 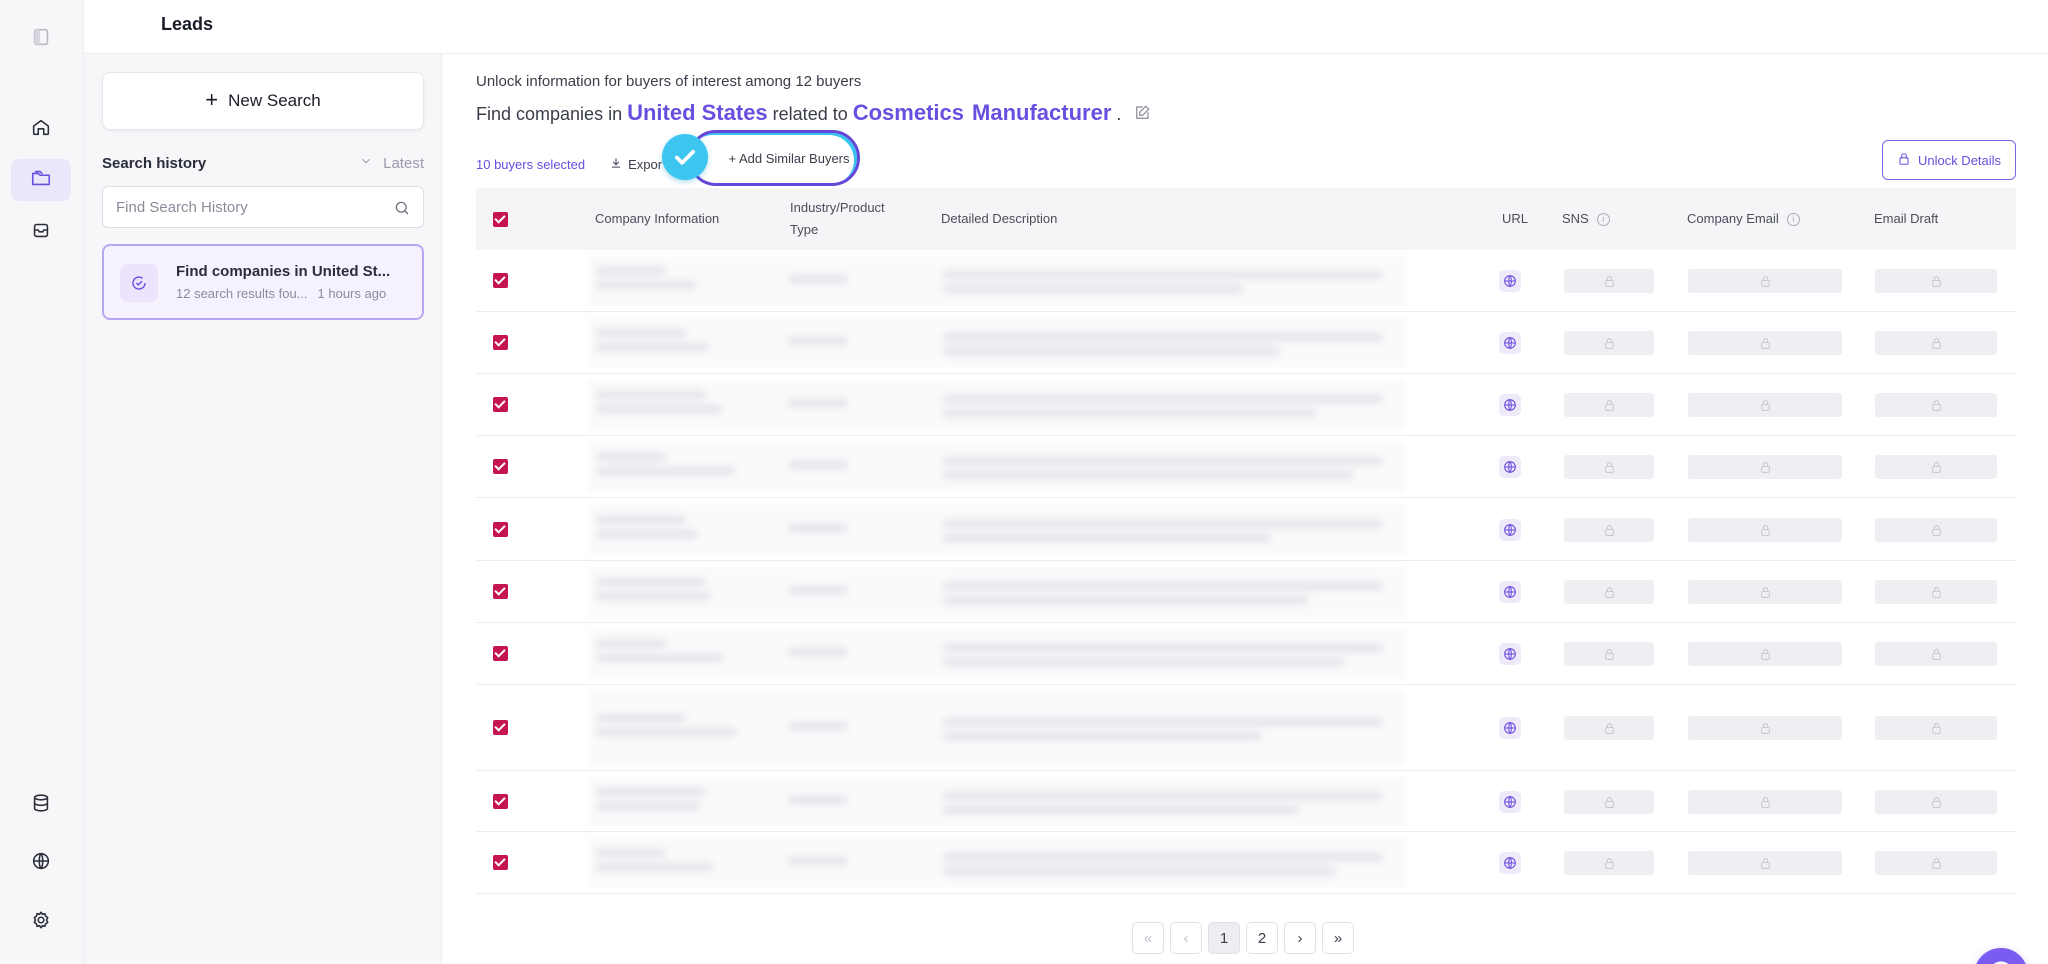 What do you see at coordinates (41, 863) in the screenshot?
I see `nav-language-button` at bounding box center [41, 863].